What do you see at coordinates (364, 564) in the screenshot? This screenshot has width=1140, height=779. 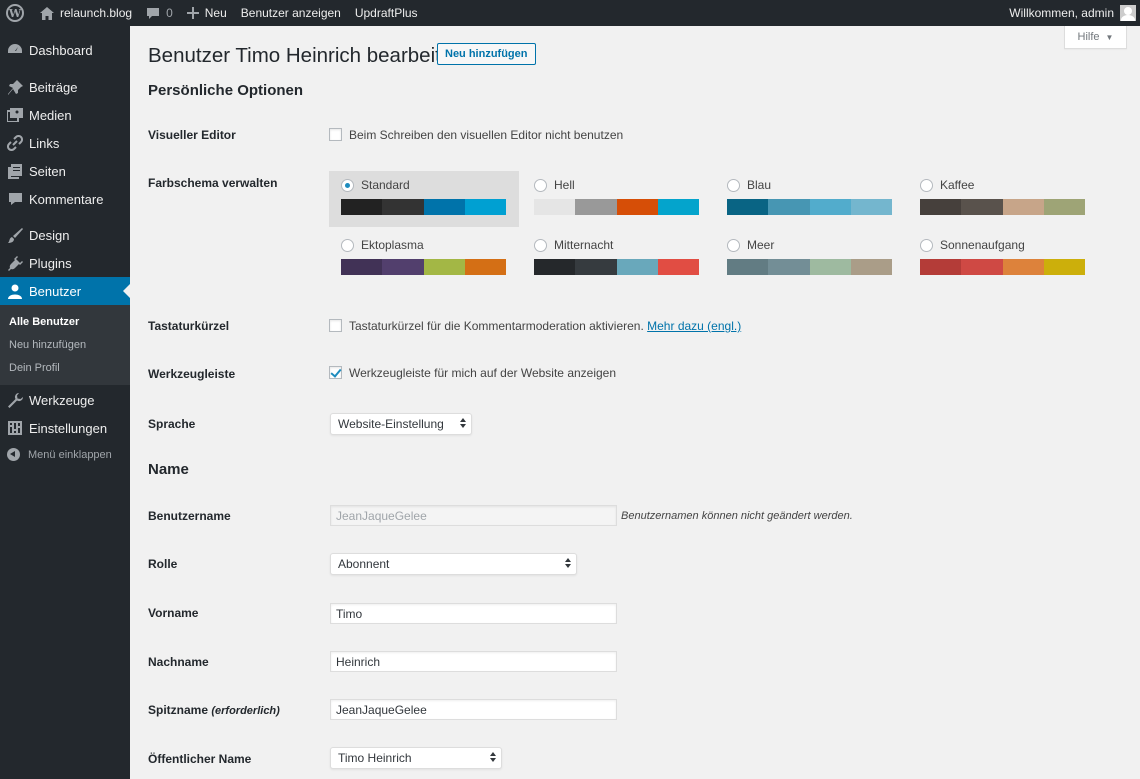 I see `role-select-value: Abonnent` at bounding box center [364, 564].